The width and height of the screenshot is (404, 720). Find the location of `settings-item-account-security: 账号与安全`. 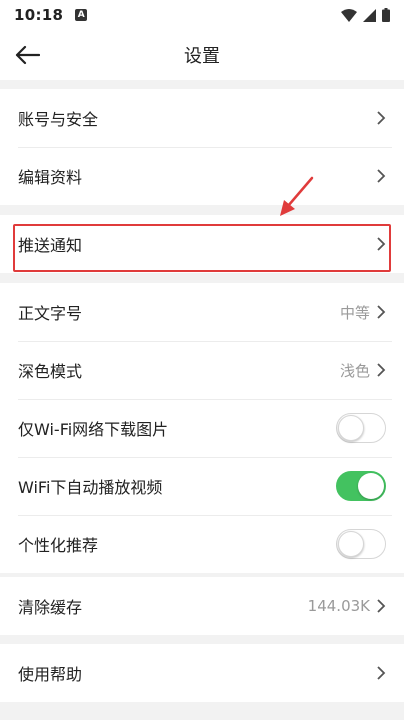

settings-item-account-security: 账号与安全 is located at coordinates (202, 118).